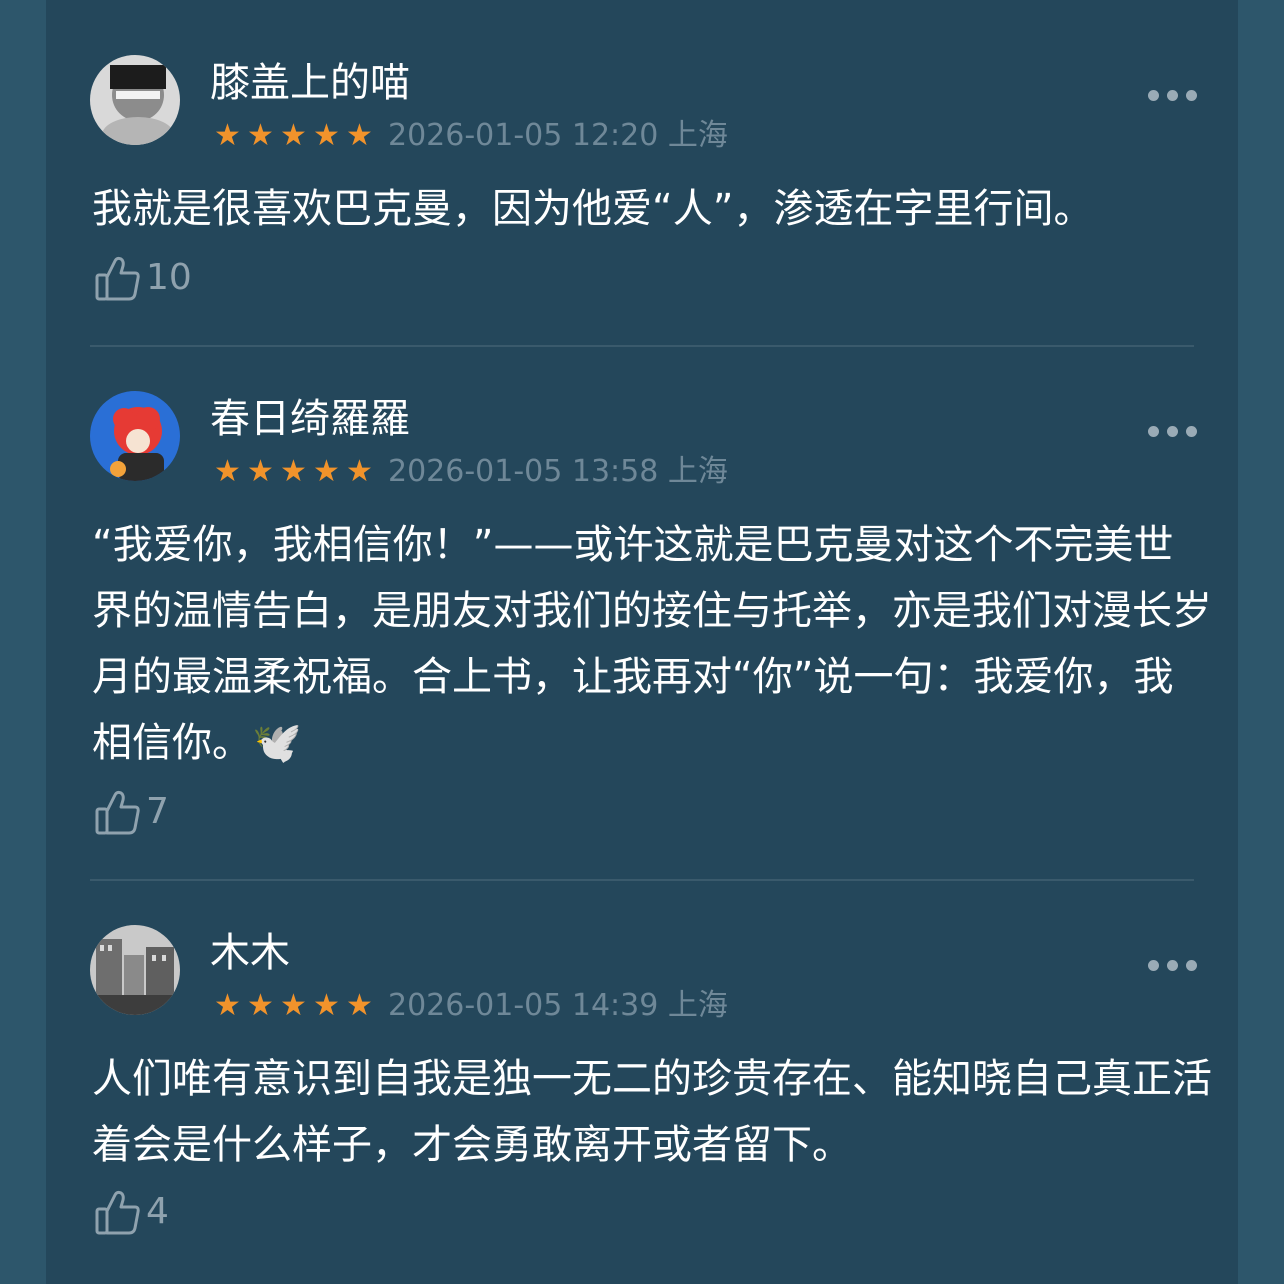  I want to click on like-button: 7, so click(131, 812).